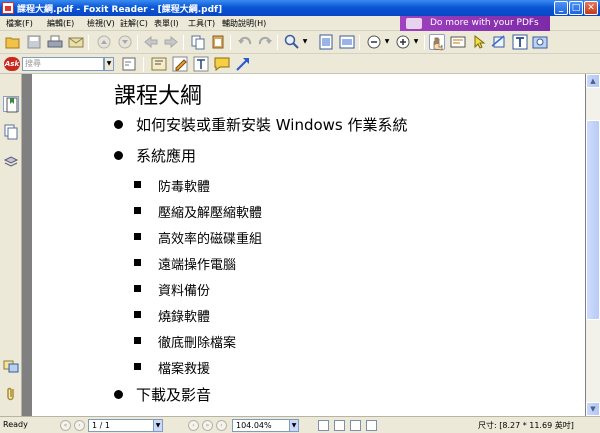 The height and width of the screenshot is (433, 600). What do you see at coordinates (60, 23) in the screenshot?
I see `menu-edit: 編輯(E)` at bounding box center [60, 23].